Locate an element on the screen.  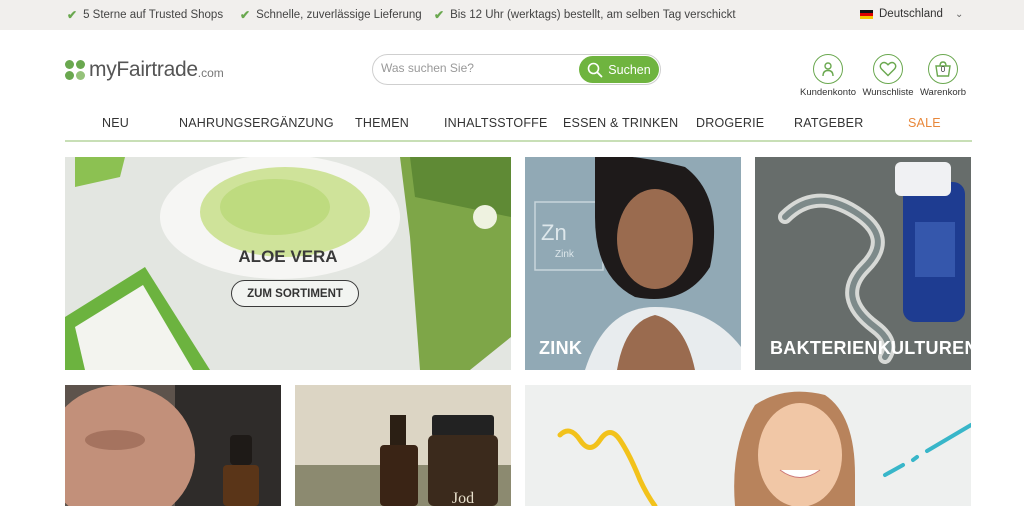
country-label: Deutschland is located at coordinates (911, 14).